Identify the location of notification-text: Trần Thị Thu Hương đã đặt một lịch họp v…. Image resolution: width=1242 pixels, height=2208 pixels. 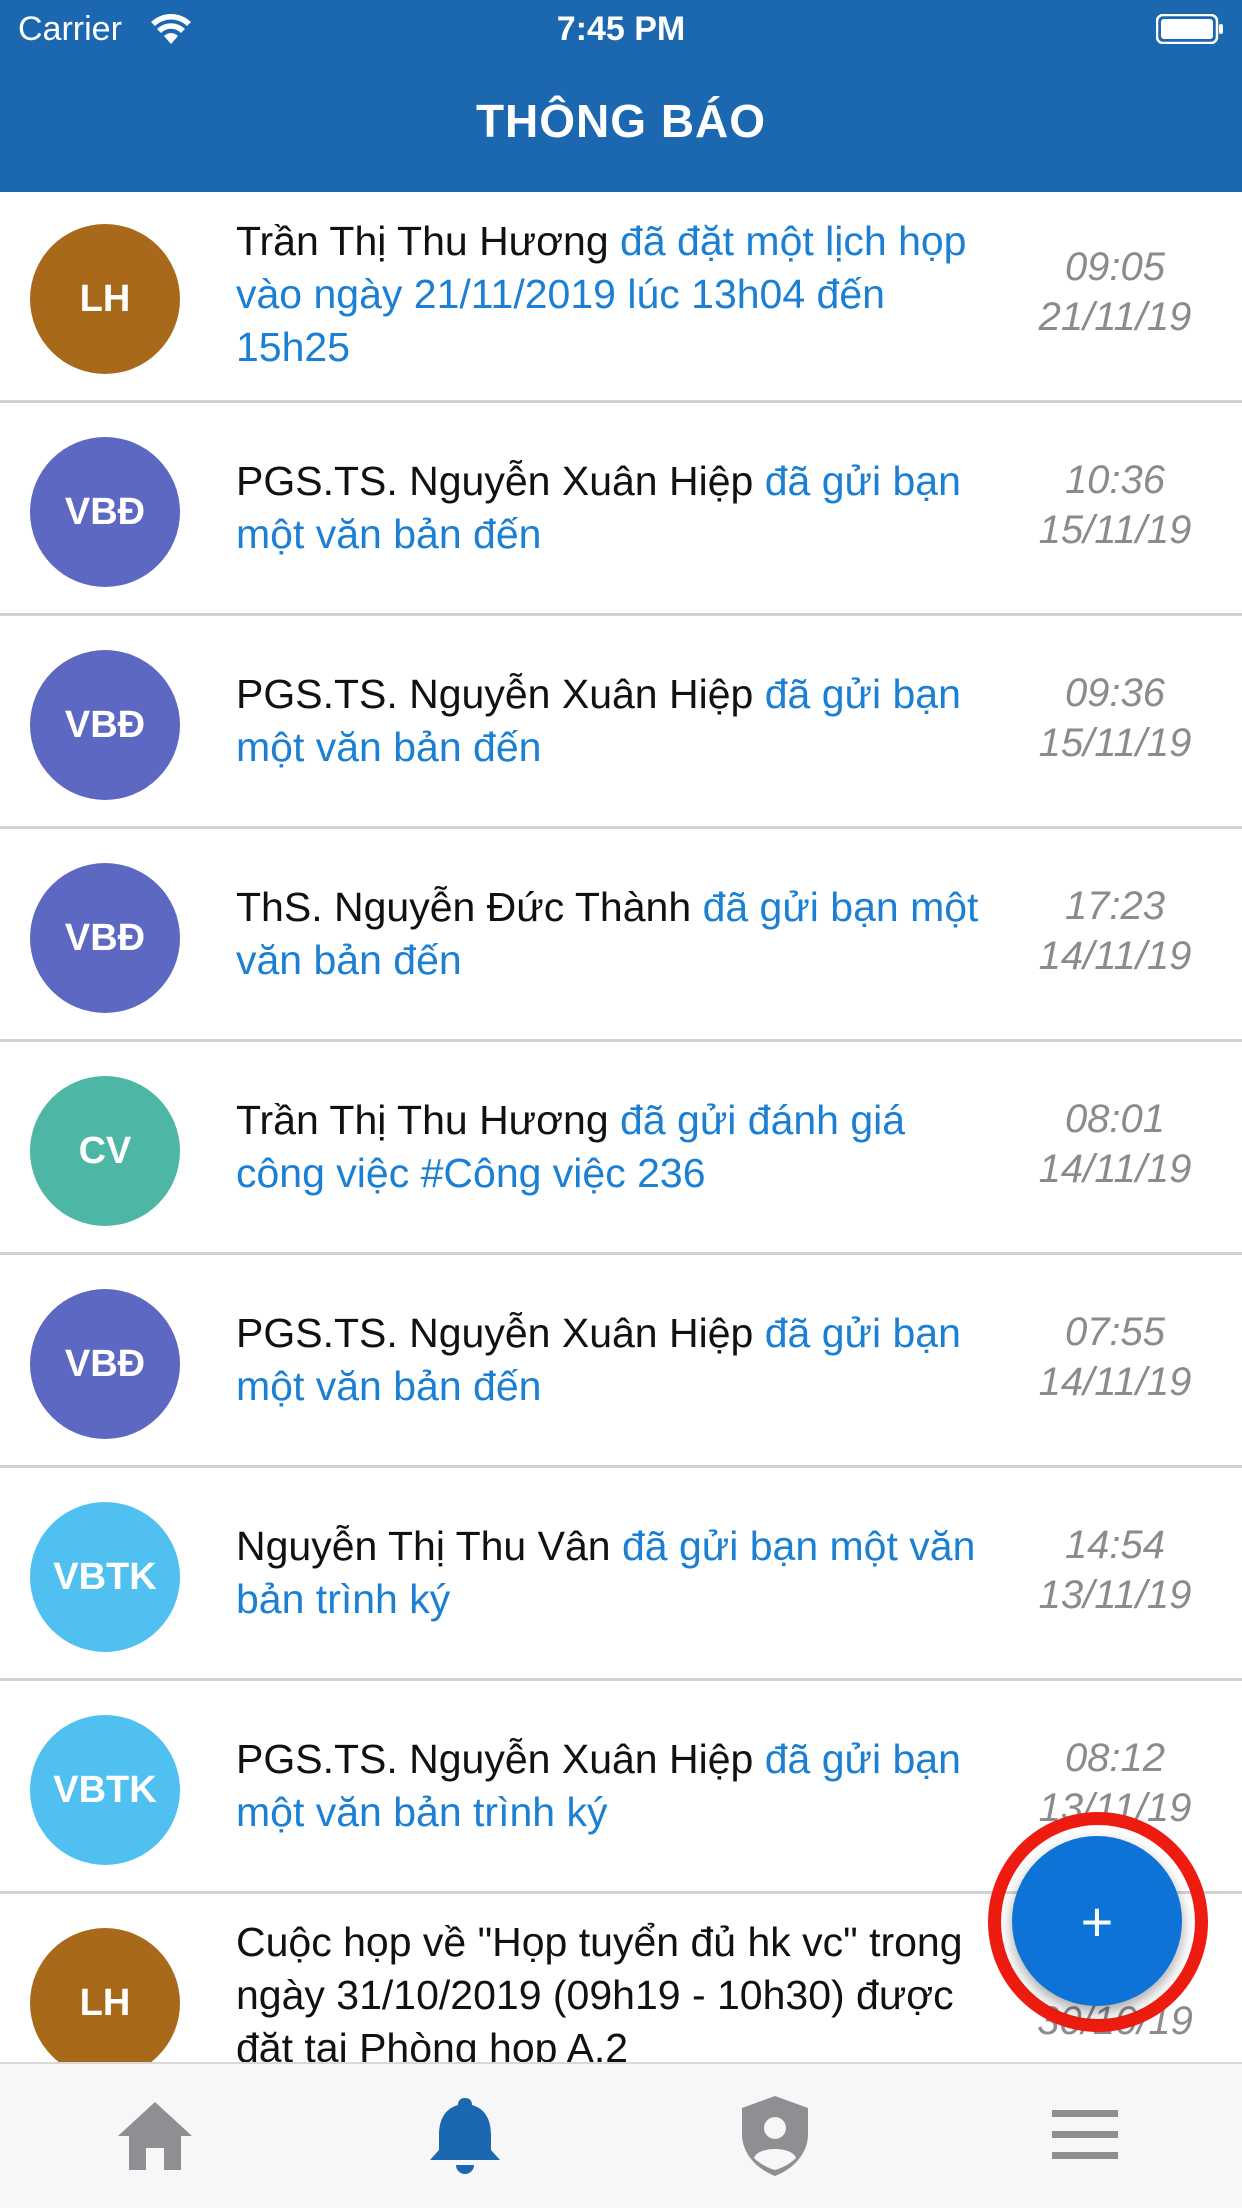
(616, 294).